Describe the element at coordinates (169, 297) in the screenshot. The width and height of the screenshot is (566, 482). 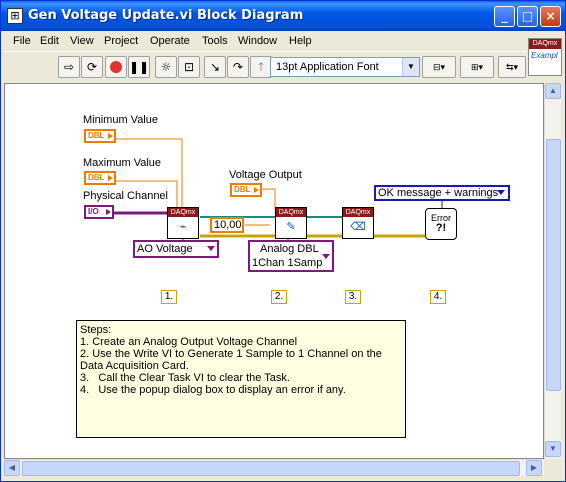
I see `step-label-1: 1.` at that location.